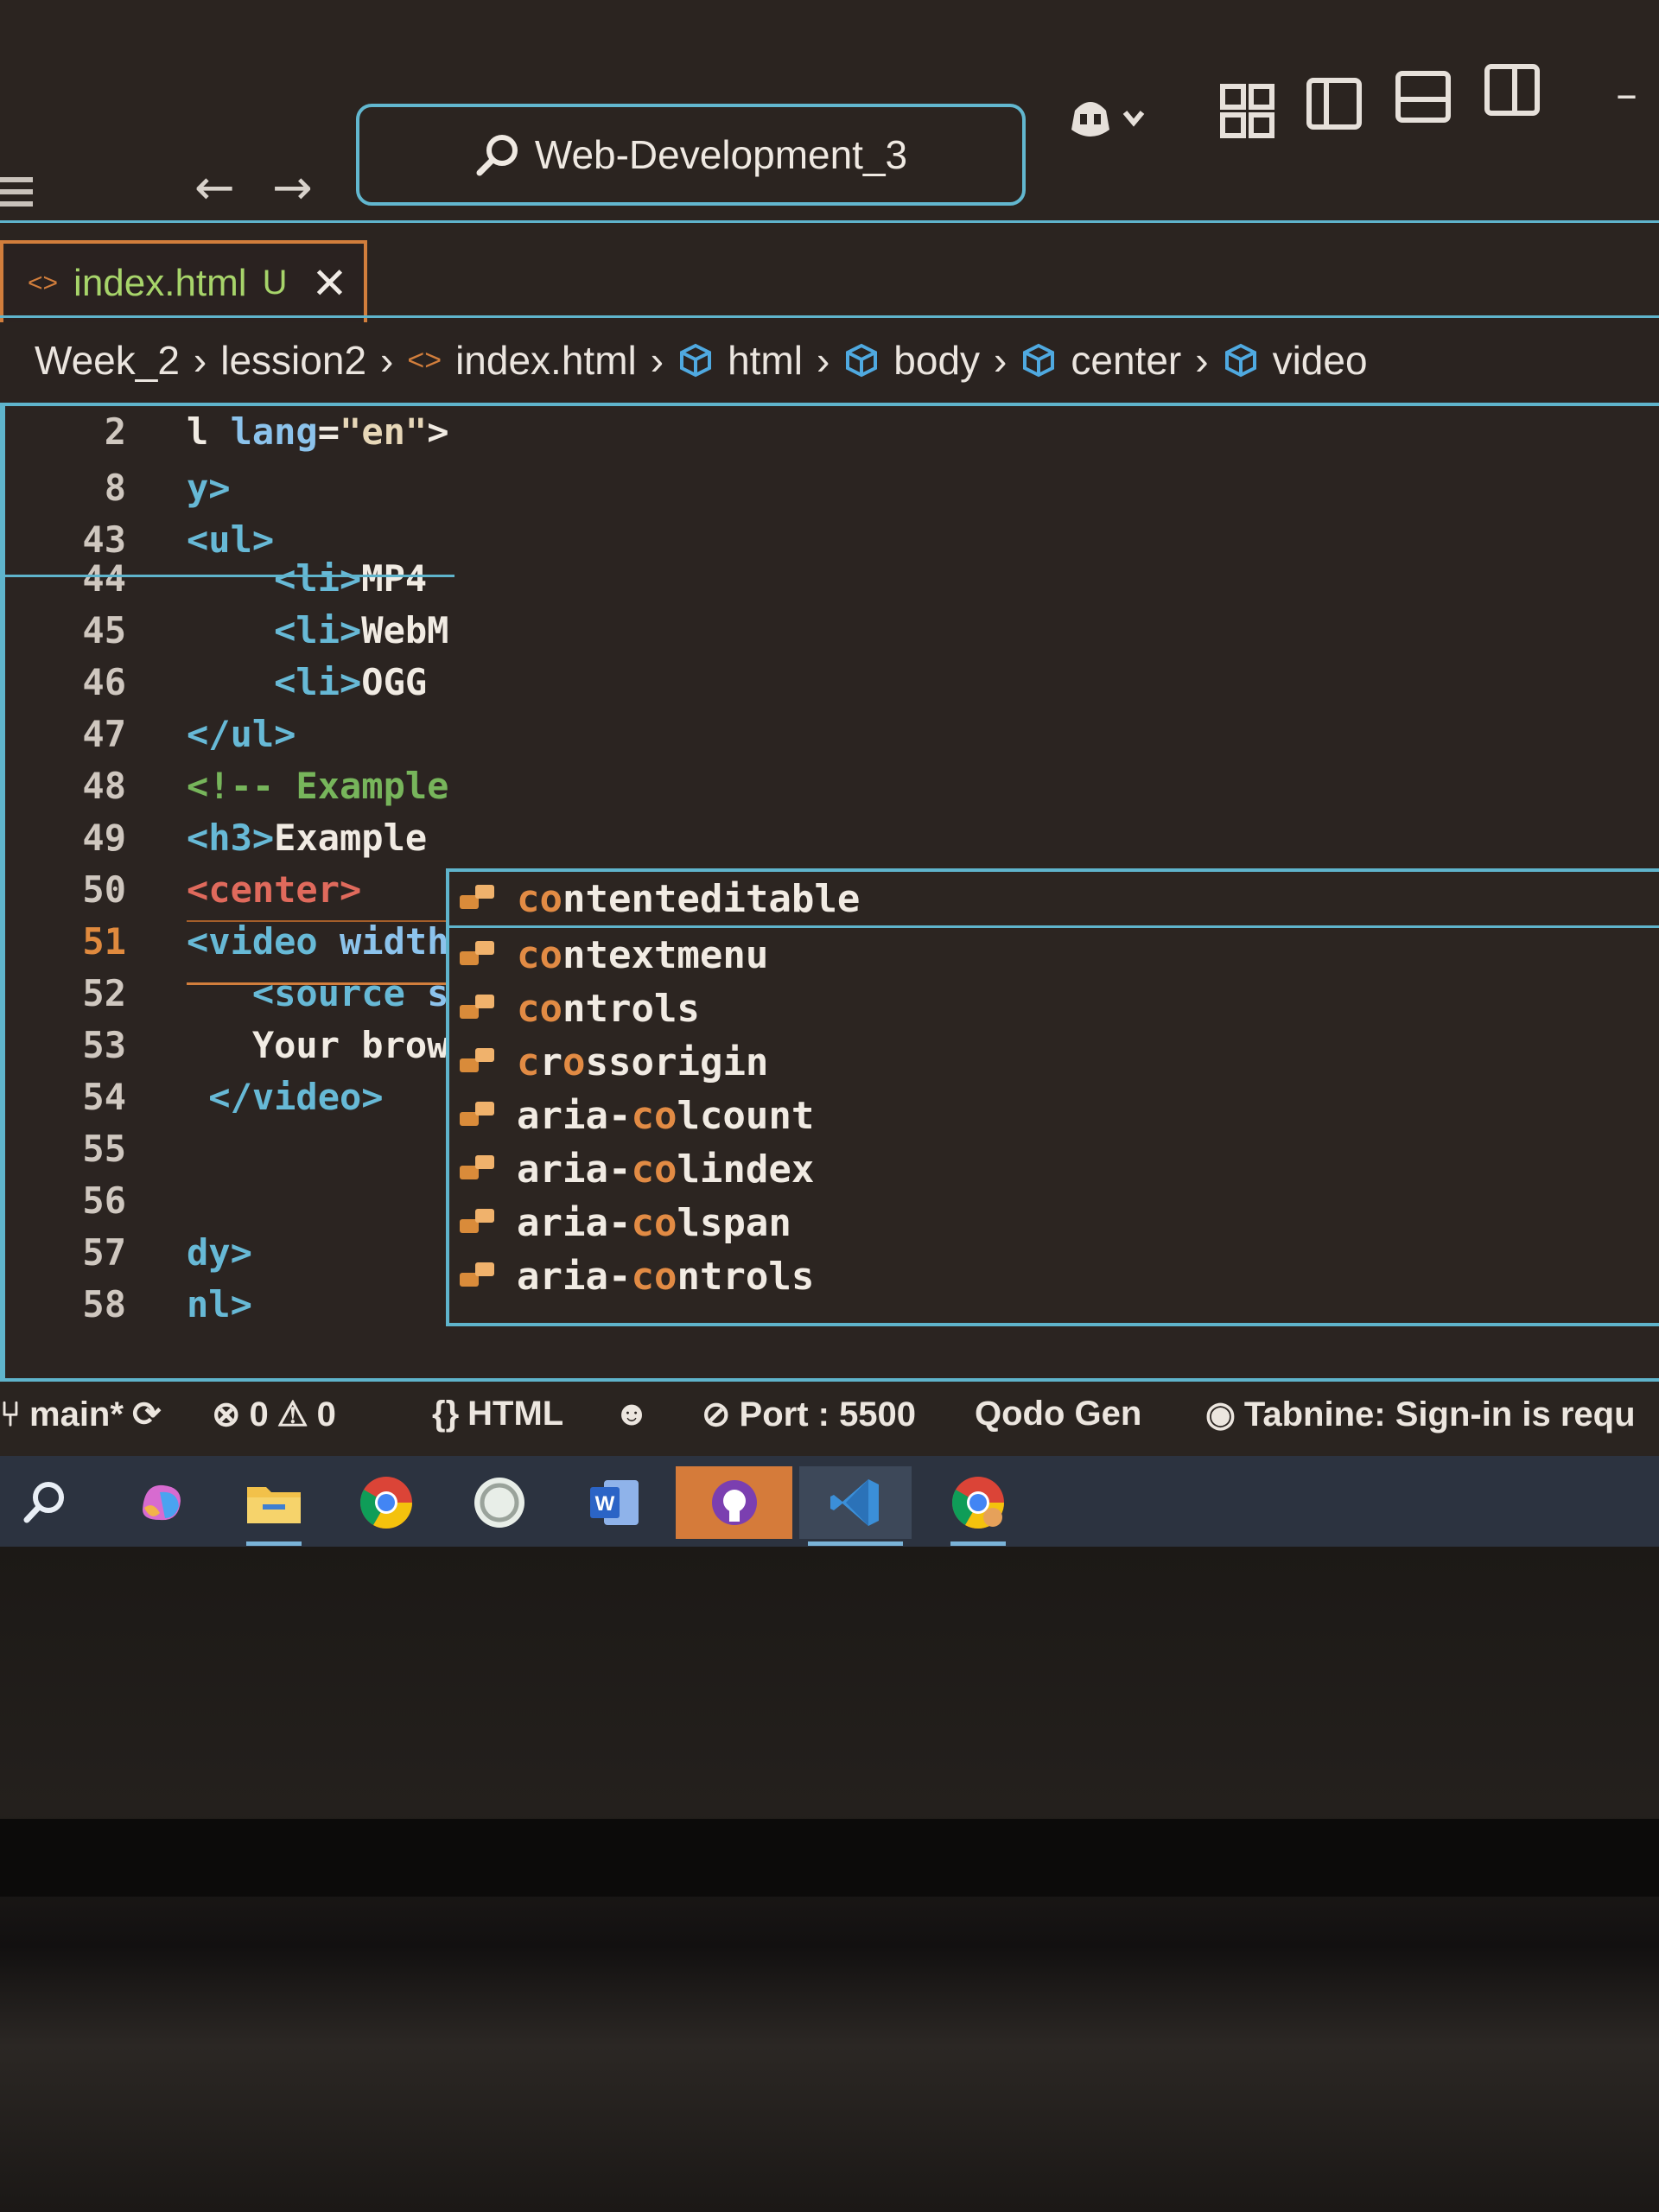 The width and height of the screenshot is (1659, 2212). What do you see at coordinates (274, 1543) in the screenshot?
I see `running-indicator` at bounding box center [274, 1543].